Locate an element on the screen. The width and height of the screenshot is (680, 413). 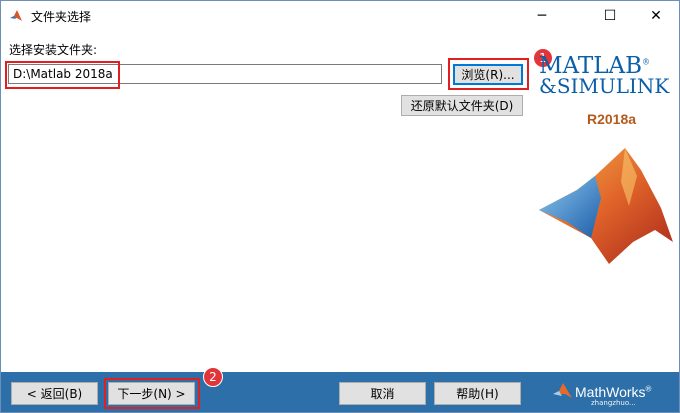
maximize-icon: ☐ is located at coordinates (610, 16).